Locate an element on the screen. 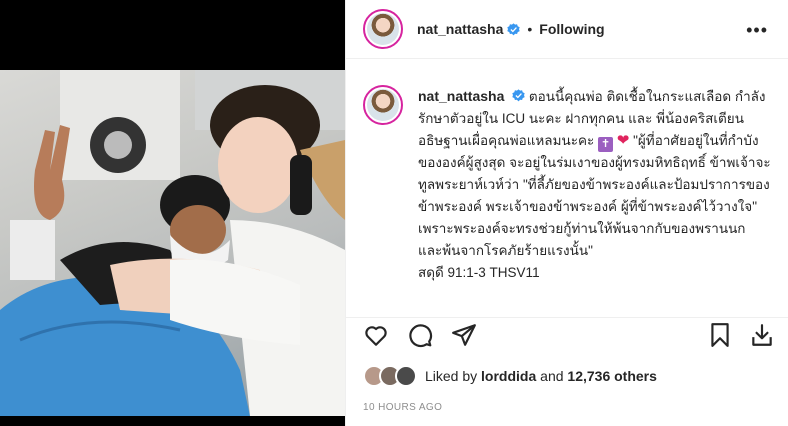 This screenshot has width=788, height=426. download-icon is located at coordinates (762, 335).